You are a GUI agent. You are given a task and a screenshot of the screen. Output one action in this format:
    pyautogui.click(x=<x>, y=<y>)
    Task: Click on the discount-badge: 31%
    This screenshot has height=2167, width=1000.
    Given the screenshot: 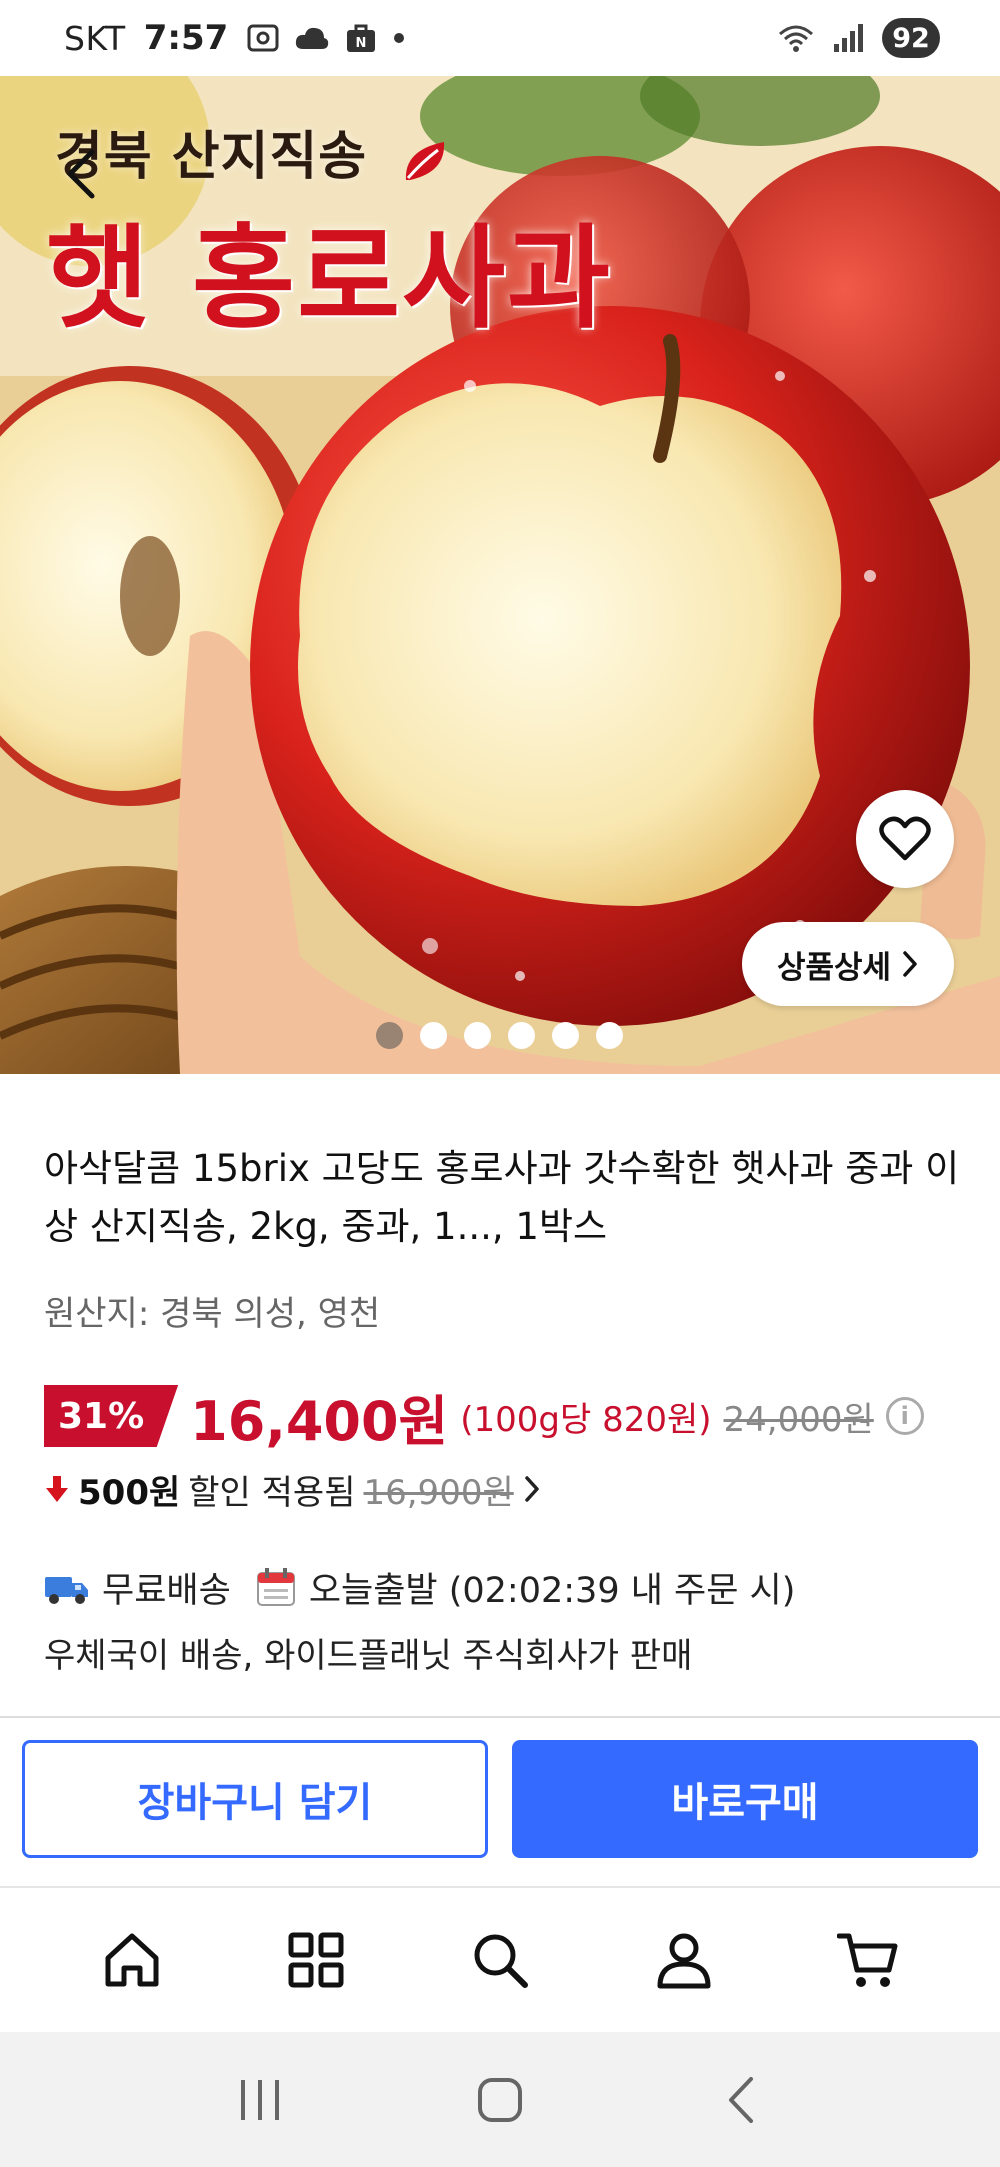 What is the action you would take?
    pyautogui.click(x=111, y=1416)
    